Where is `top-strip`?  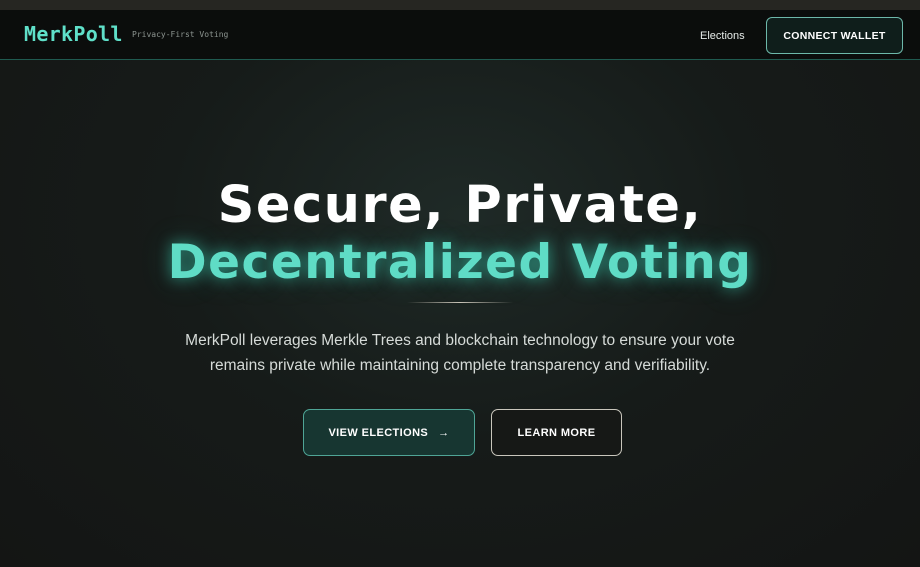 top-strip is located at coordinates (460, 5).